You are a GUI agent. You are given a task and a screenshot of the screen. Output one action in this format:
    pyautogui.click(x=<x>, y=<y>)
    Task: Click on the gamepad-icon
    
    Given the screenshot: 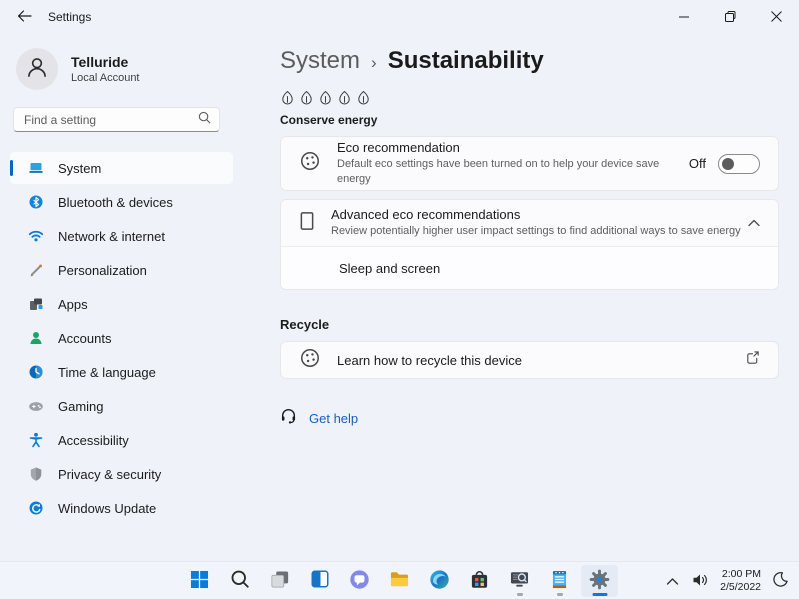 What is the action you would take?
    pyautogui.click(x=36, y=406)
    